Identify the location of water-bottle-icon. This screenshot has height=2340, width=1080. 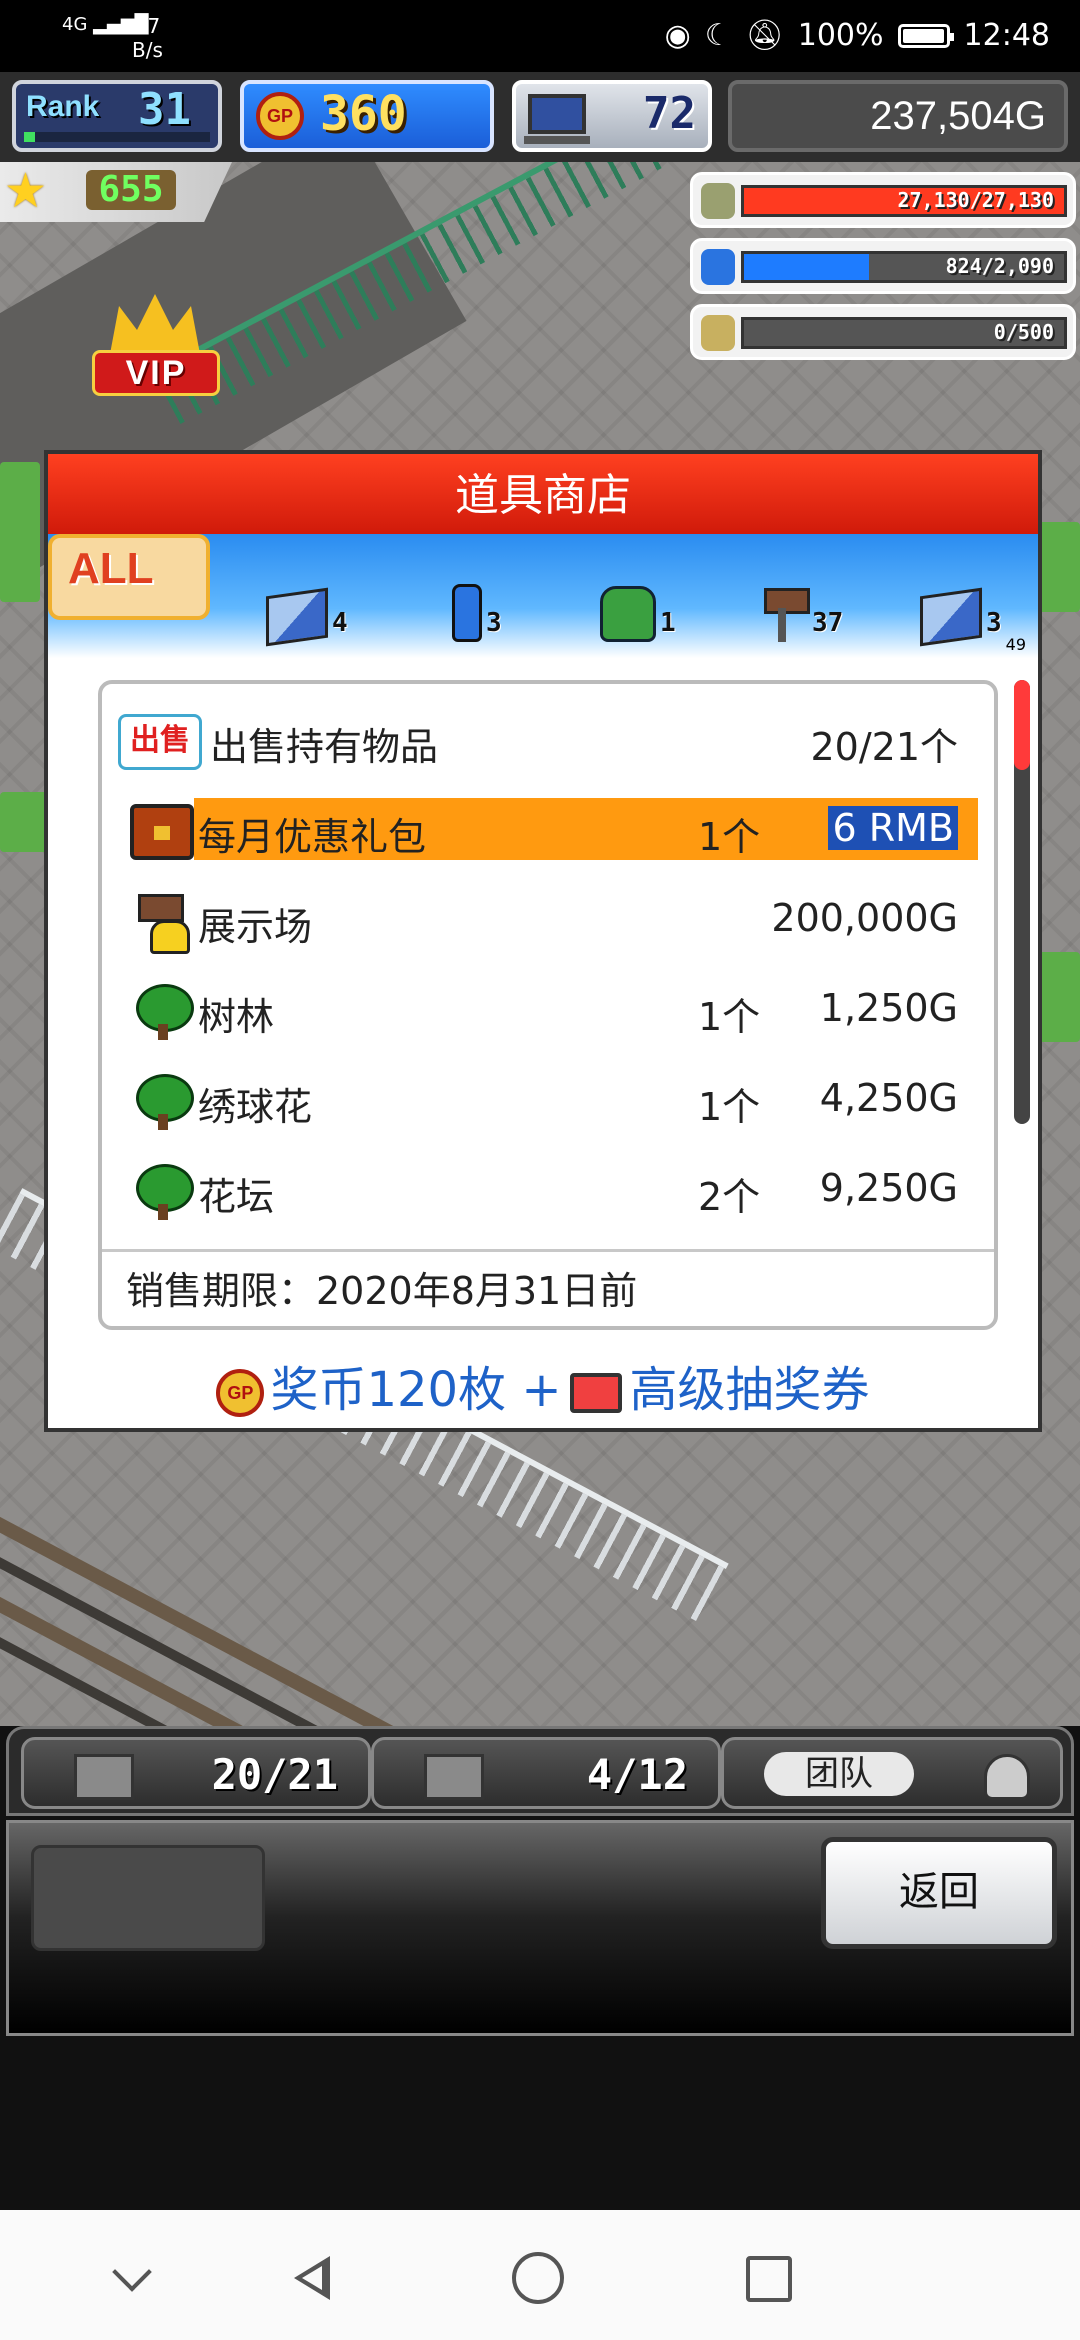
(718, 267).